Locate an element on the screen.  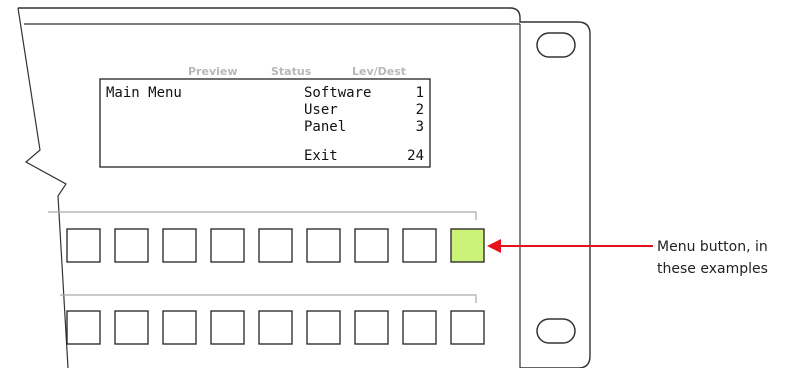
lcd-menu-number-2: 2 is located at coordinates (420, 110).